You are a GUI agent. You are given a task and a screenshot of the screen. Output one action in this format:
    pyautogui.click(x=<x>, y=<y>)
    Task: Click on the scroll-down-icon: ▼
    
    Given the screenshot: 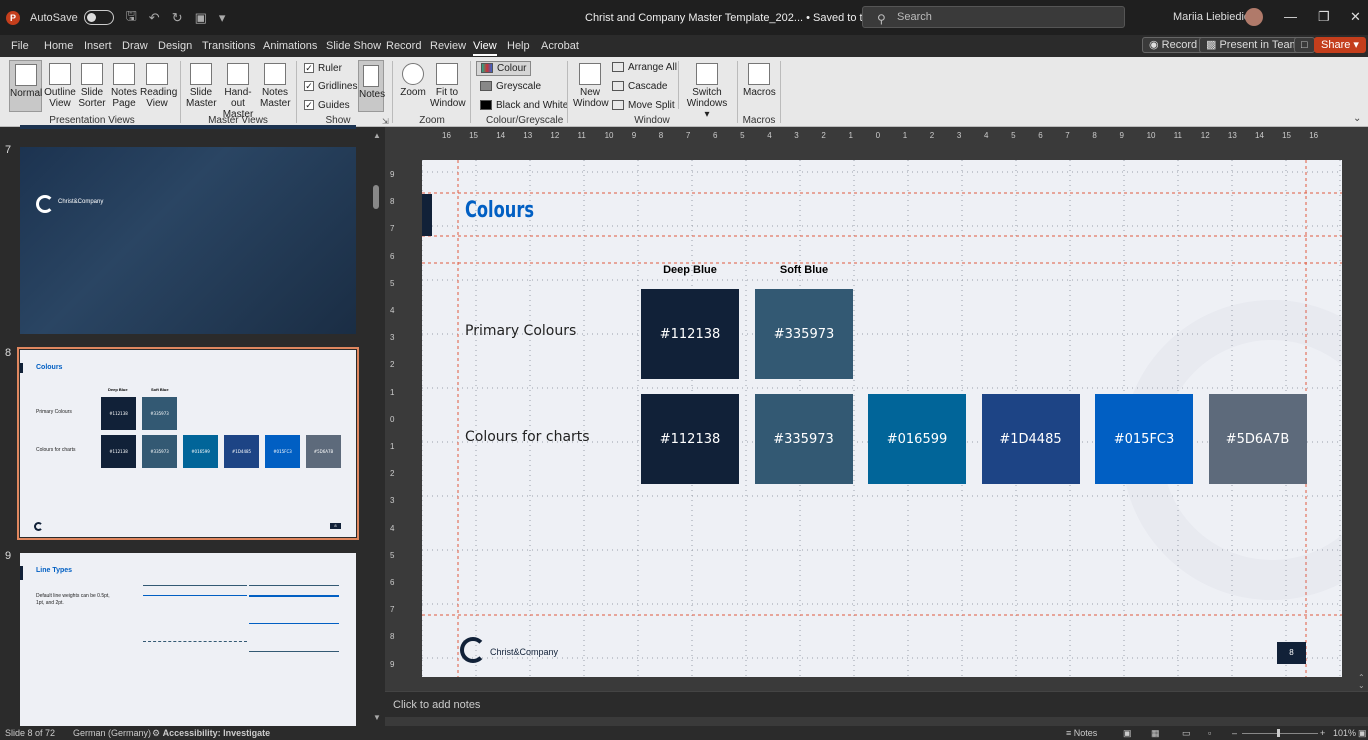 What is the action you would take?
    pyautogui.click(x=377, y=717)
    